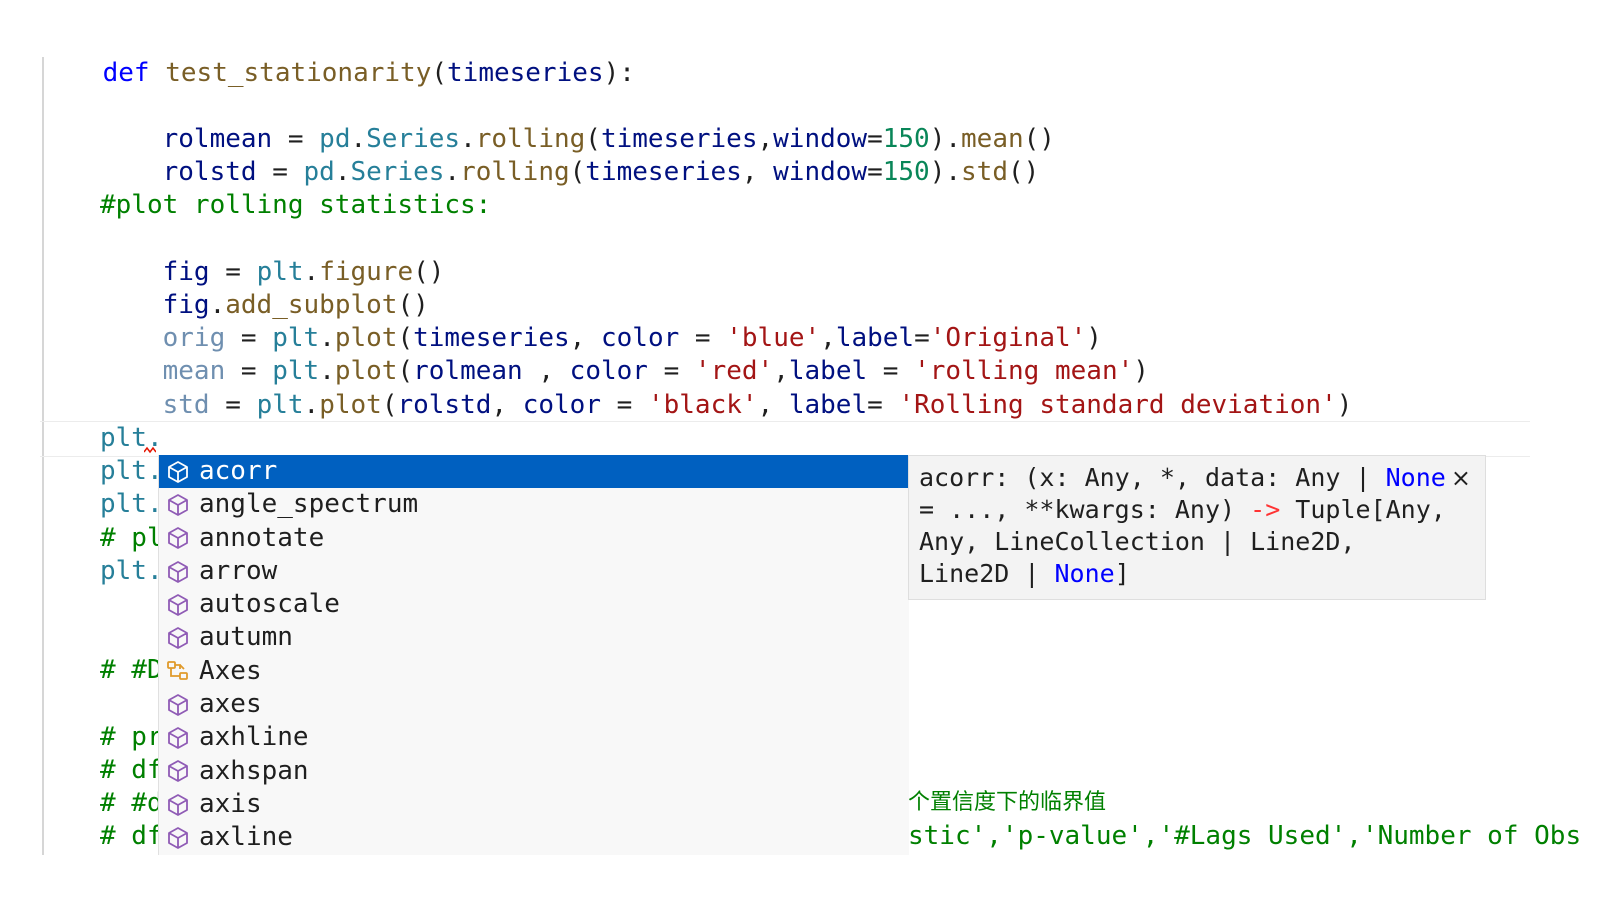 The width and height of the screenshot is (1600, 904). I want to click on arg: timeseries, so click(663, 172).